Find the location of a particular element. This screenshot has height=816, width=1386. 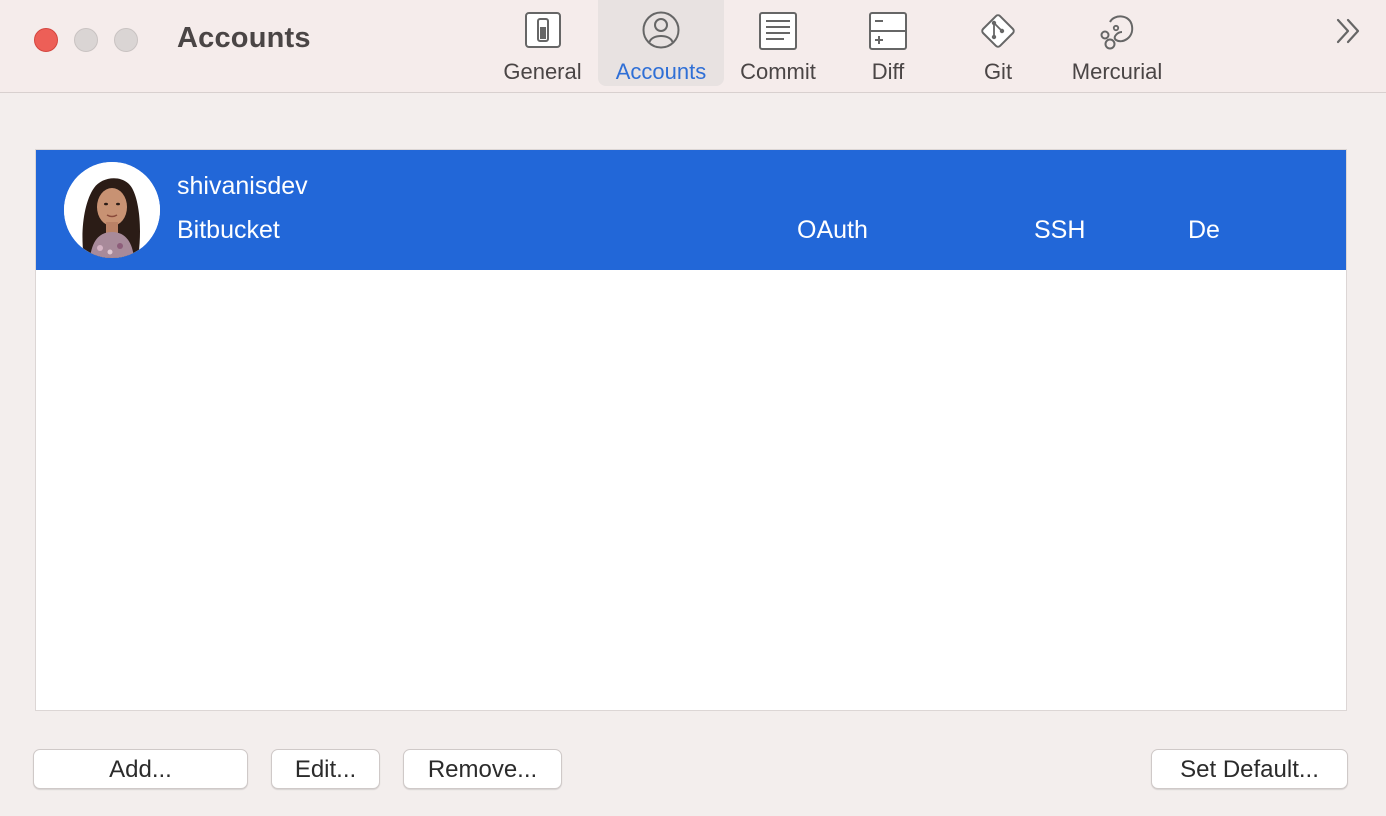

tab-general: General is located at coordinates (542, 43).